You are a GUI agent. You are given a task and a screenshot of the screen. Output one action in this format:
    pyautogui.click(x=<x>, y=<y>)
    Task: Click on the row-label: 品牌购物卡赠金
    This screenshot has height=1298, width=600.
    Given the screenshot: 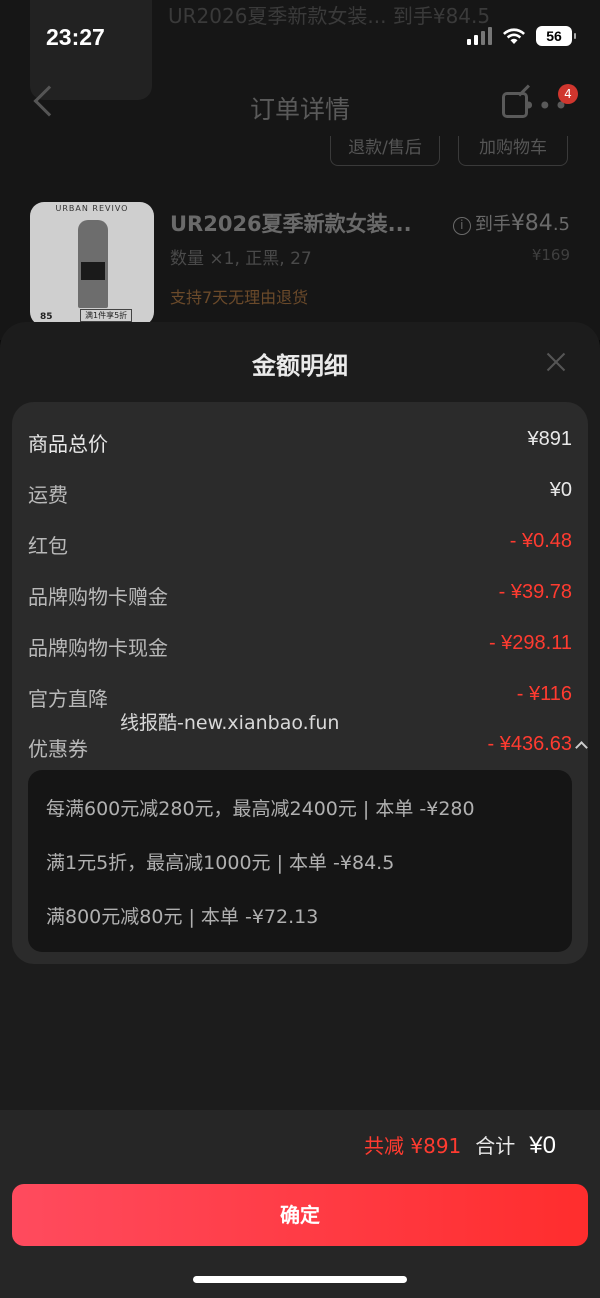 What is the action you would take?
    pyautogui.click(x=98, y=597)
    